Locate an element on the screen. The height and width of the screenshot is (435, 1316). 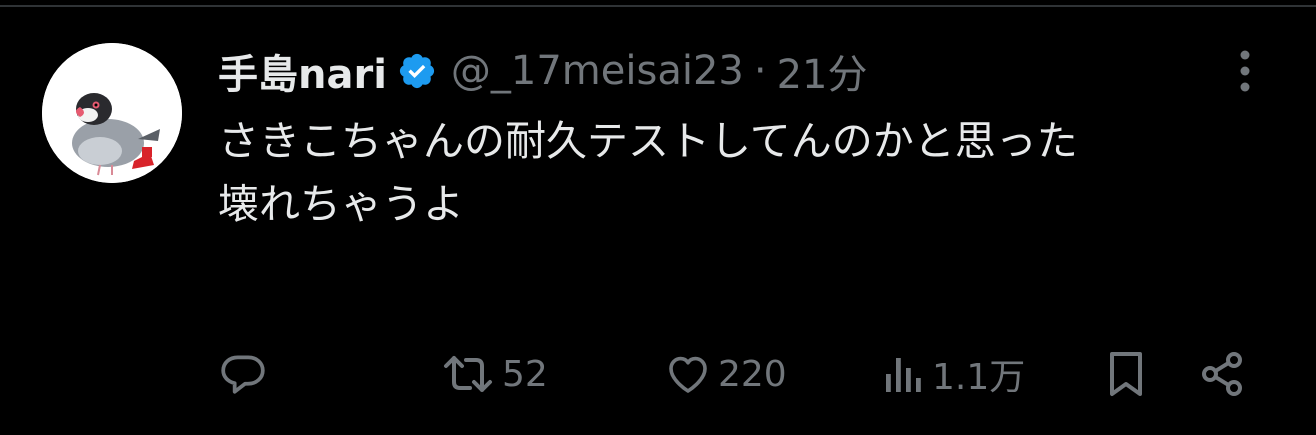
retweet-button: 52 is located at coordinates (494, 374).